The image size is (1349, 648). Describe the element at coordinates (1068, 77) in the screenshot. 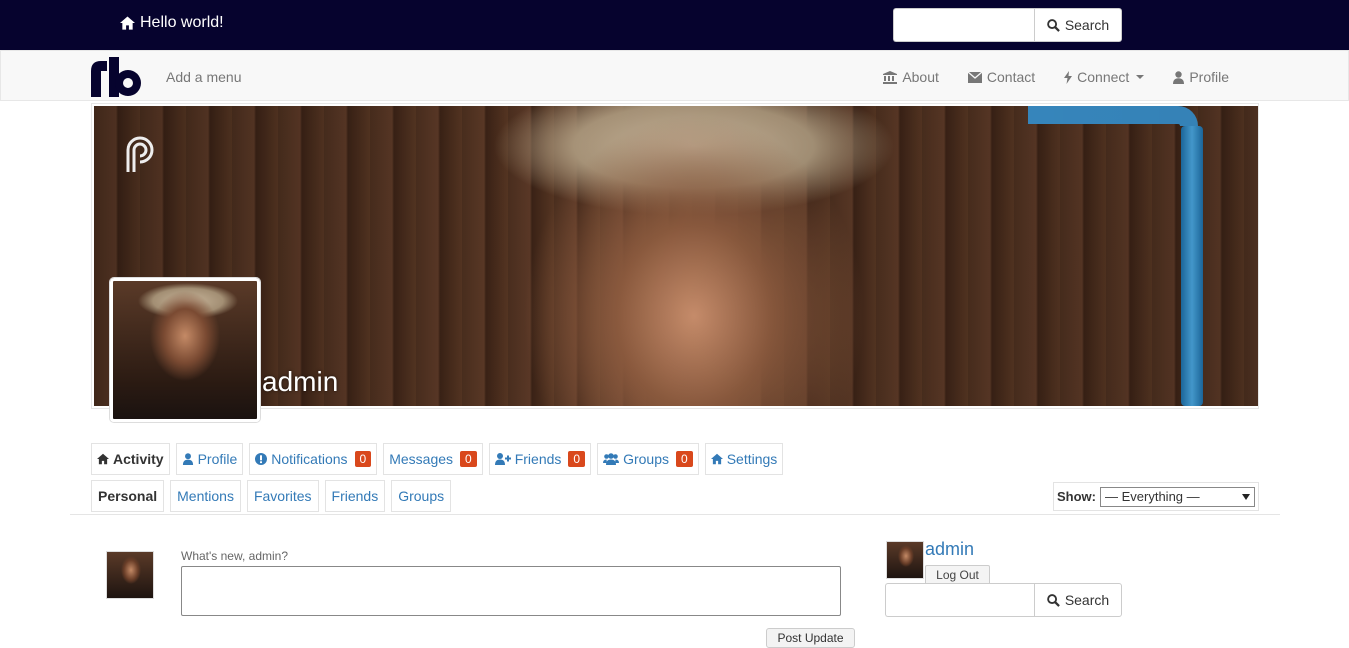

I see `bolt-icon` at that location.